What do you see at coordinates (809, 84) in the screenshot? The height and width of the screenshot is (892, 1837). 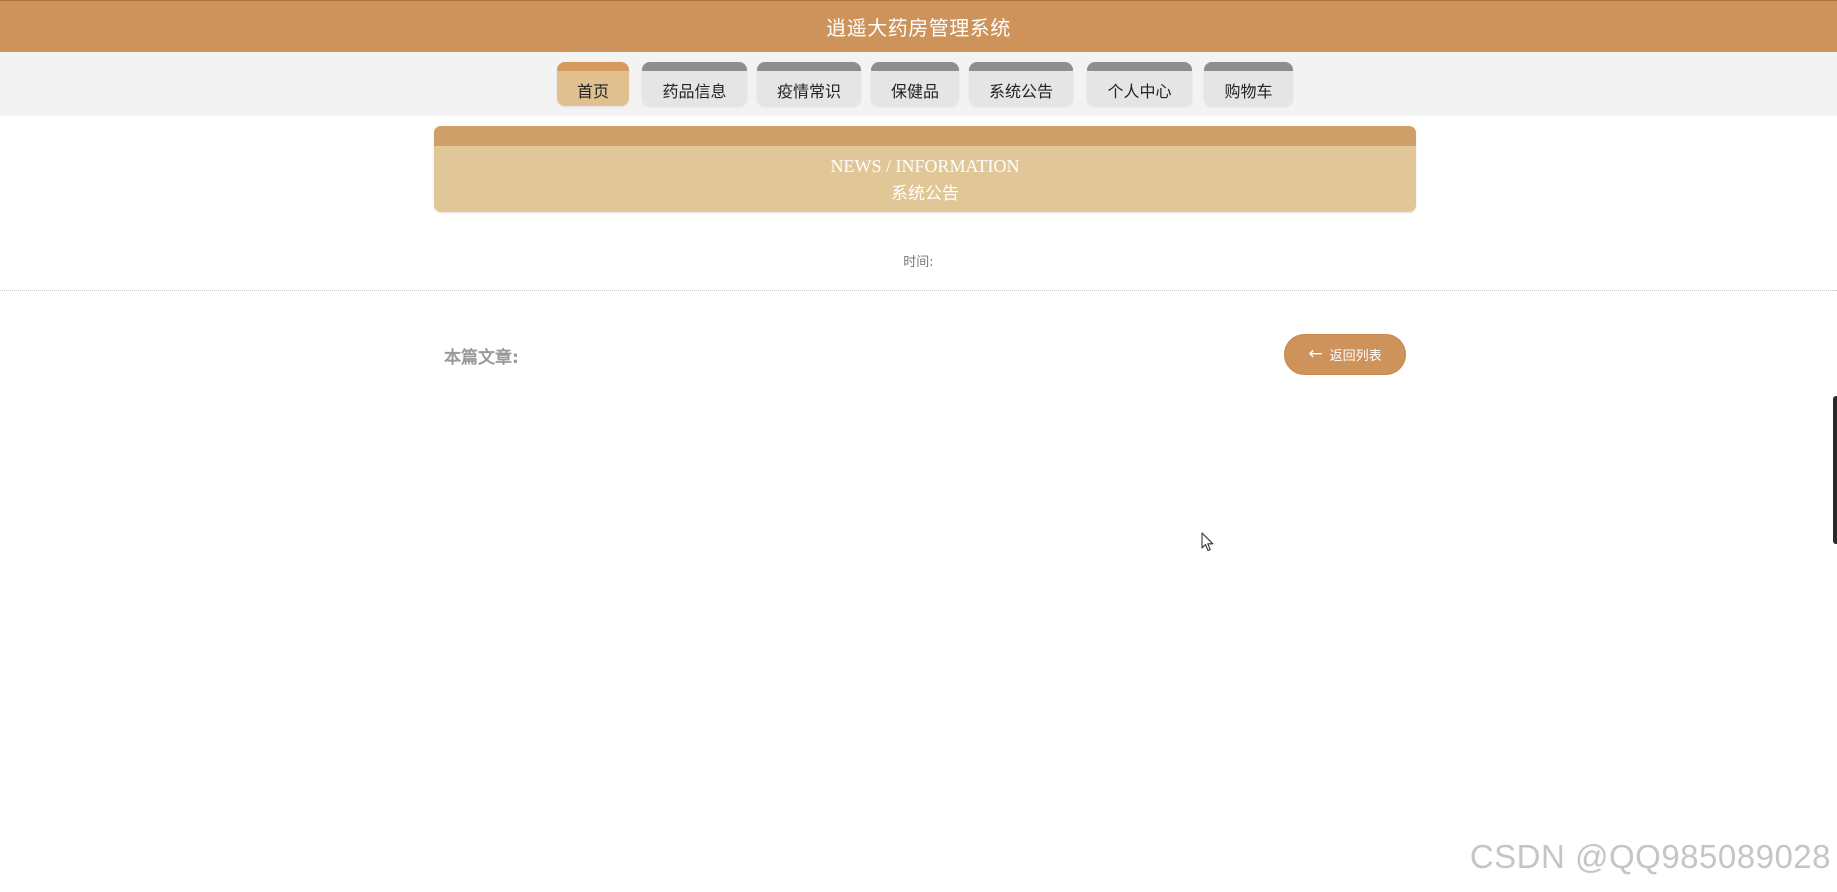 I see `nav-item-epidemic-knowledge: 疫情常识` at bounding box center [809, 84].